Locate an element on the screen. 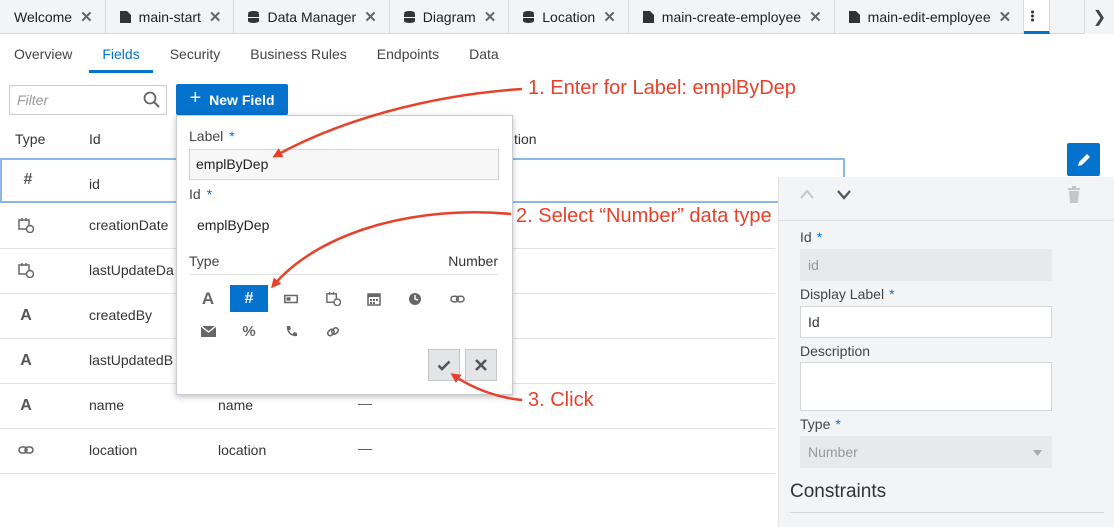 The image size is (1114, 527). new-field-label: New Field is located at coordinates (242, 99).